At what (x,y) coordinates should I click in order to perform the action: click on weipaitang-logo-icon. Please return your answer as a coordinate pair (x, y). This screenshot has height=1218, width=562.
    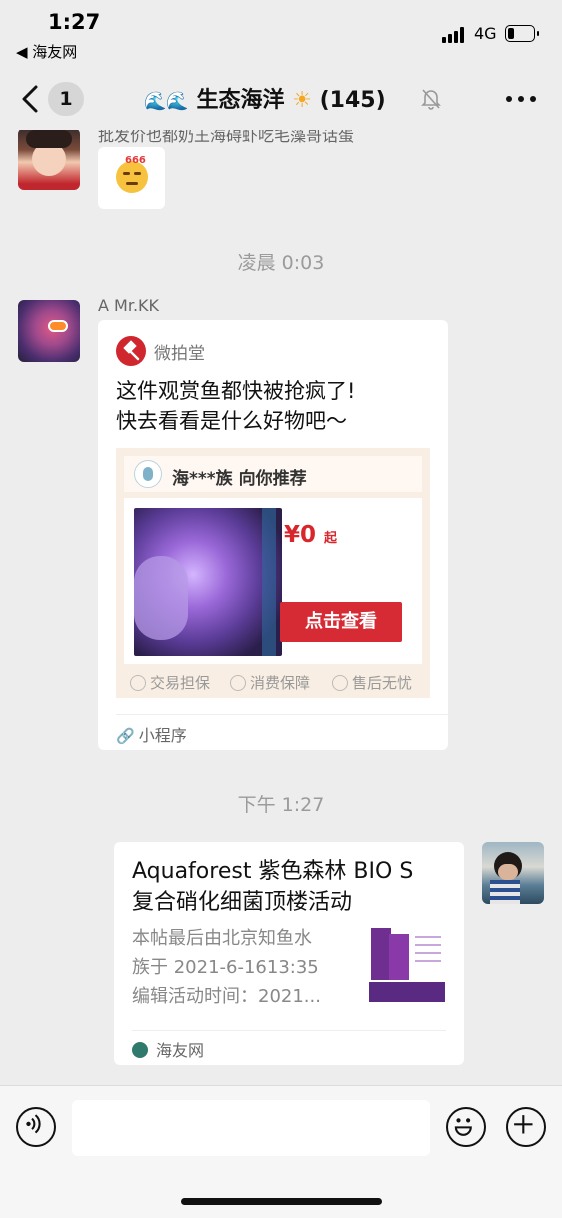
    Looking at the image, I should click on (131, 351).